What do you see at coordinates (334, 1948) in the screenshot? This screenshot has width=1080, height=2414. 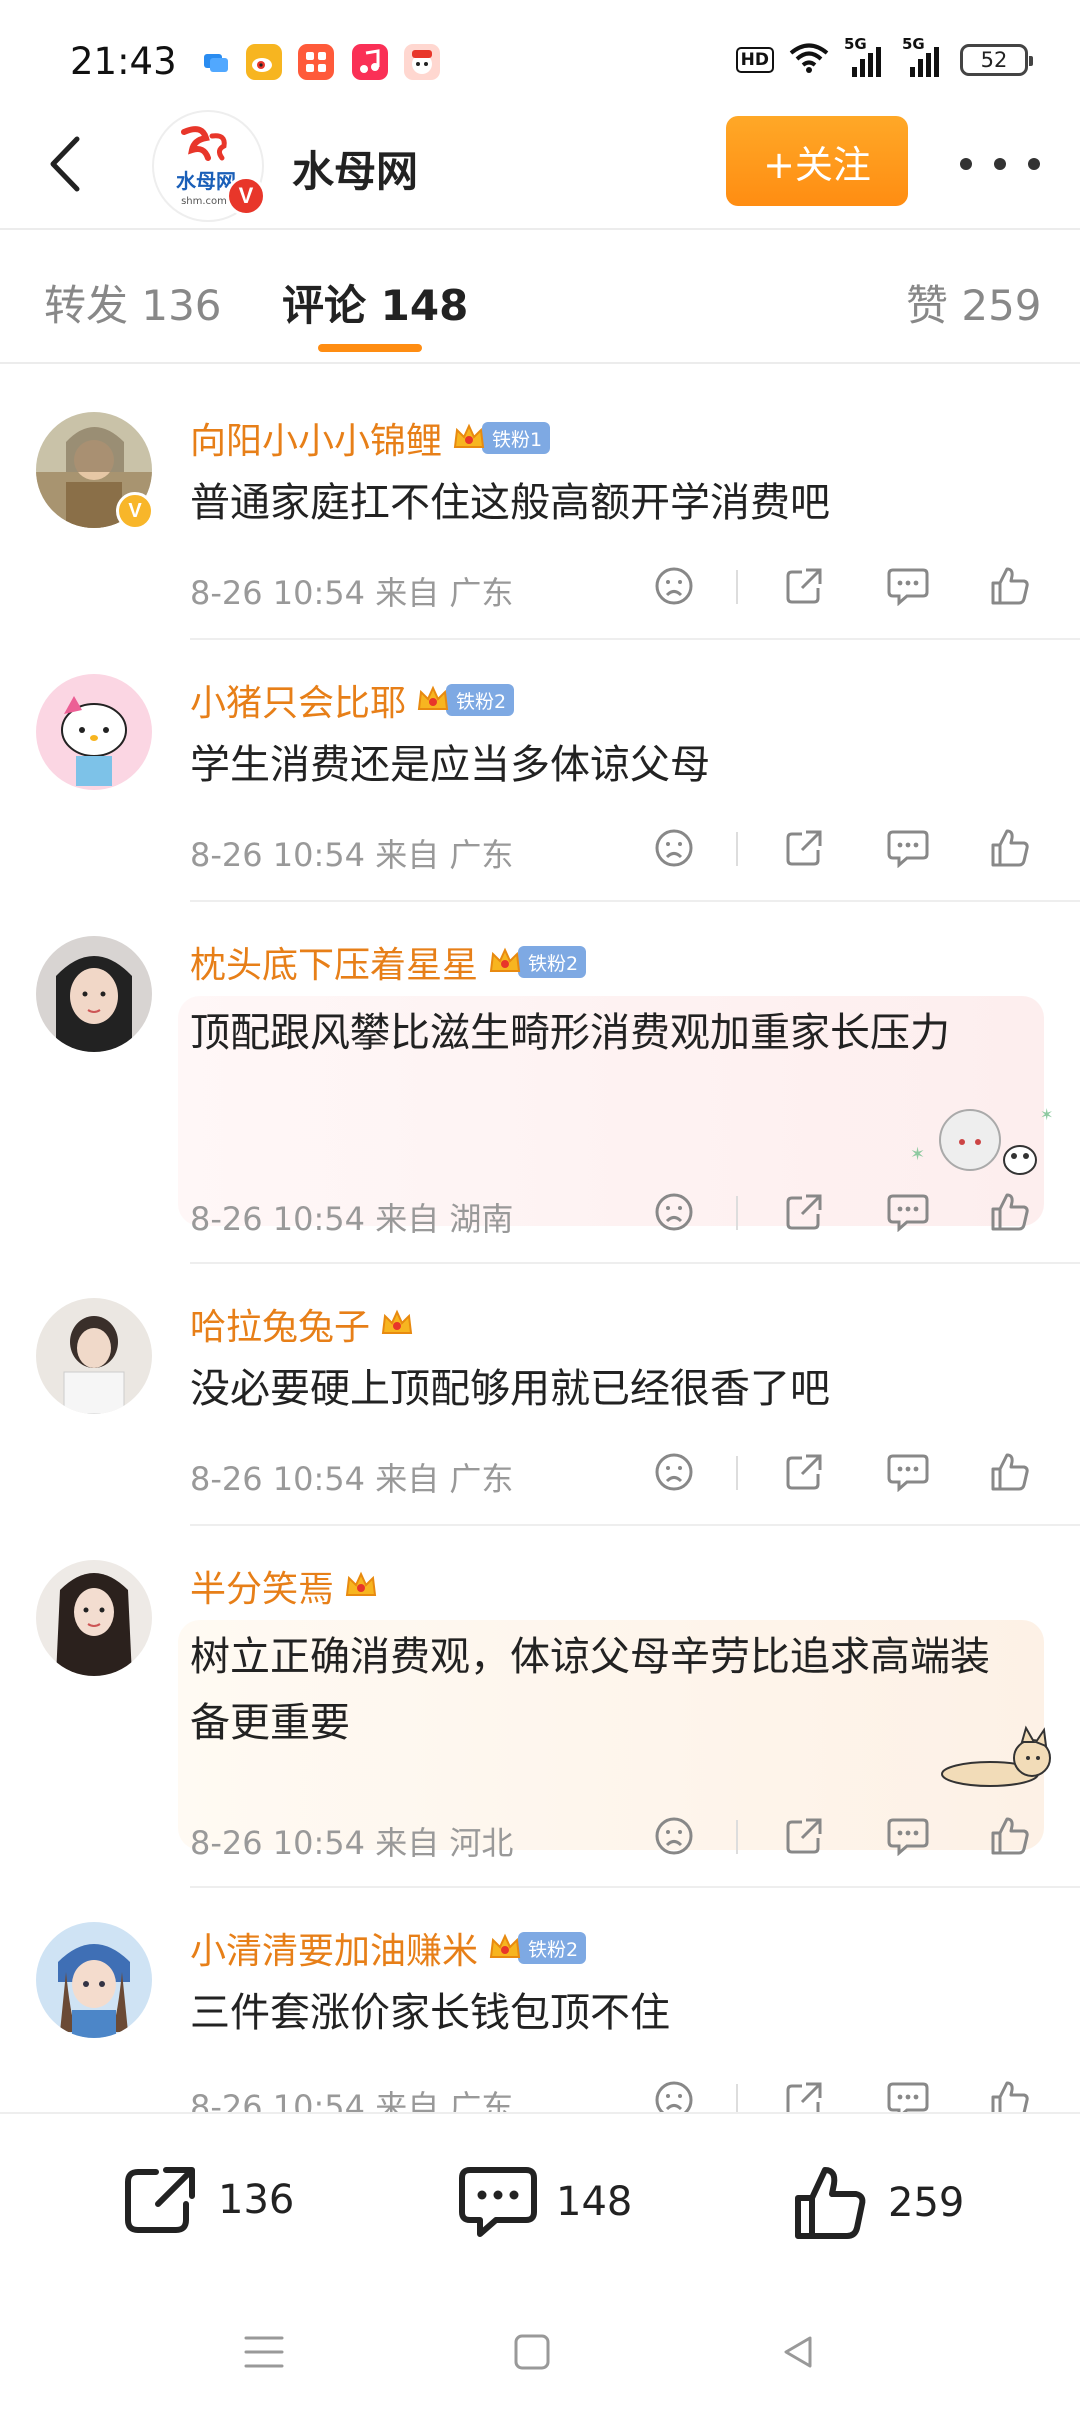 I see `comment-username: 小清清要加油赚米` at bounding box center [334, 1948].